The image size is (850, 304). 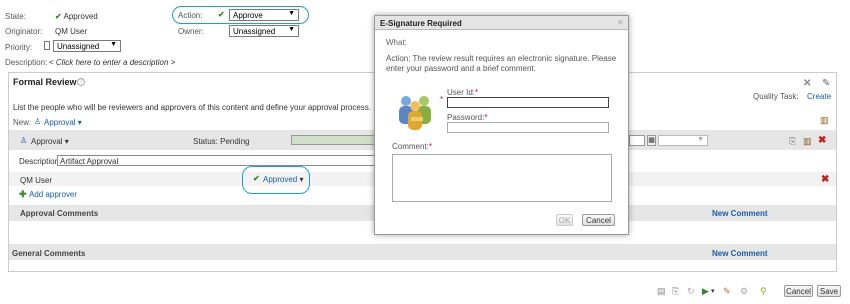 What do you see at coordinates (40, 161) in the screenshot?
I see `approval-description-label: Description:` at bounding box center [40, 161].